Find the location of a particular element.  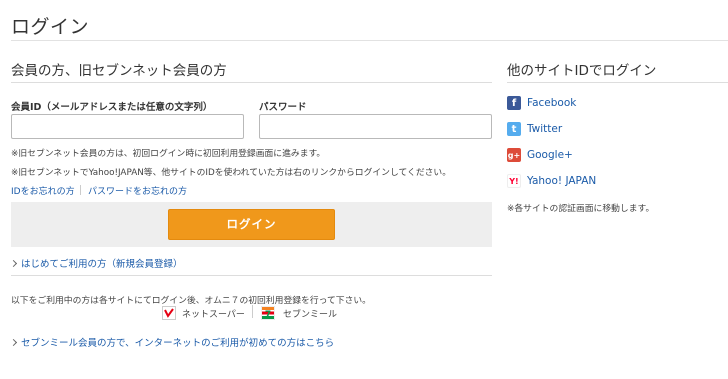

google-plus-icon: g+ is located at coordinates (514, 155).